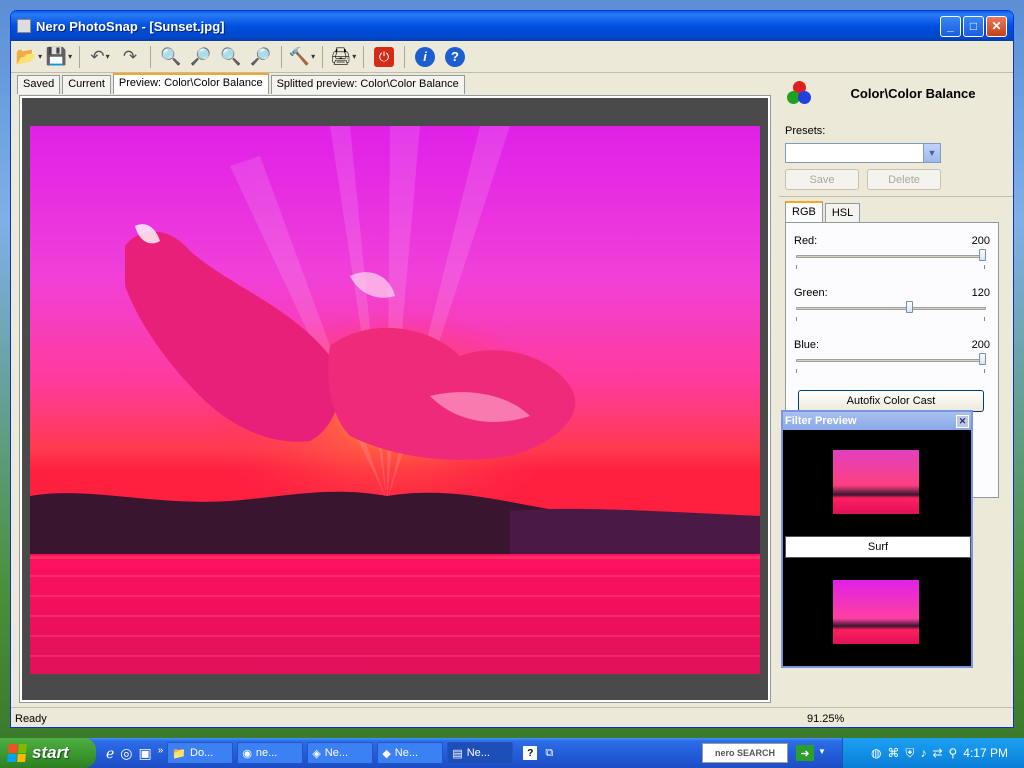 Image resolution: width=1024 pixels, height=768 pixels. I want to click on status-text: Ready, so click(31, 718).